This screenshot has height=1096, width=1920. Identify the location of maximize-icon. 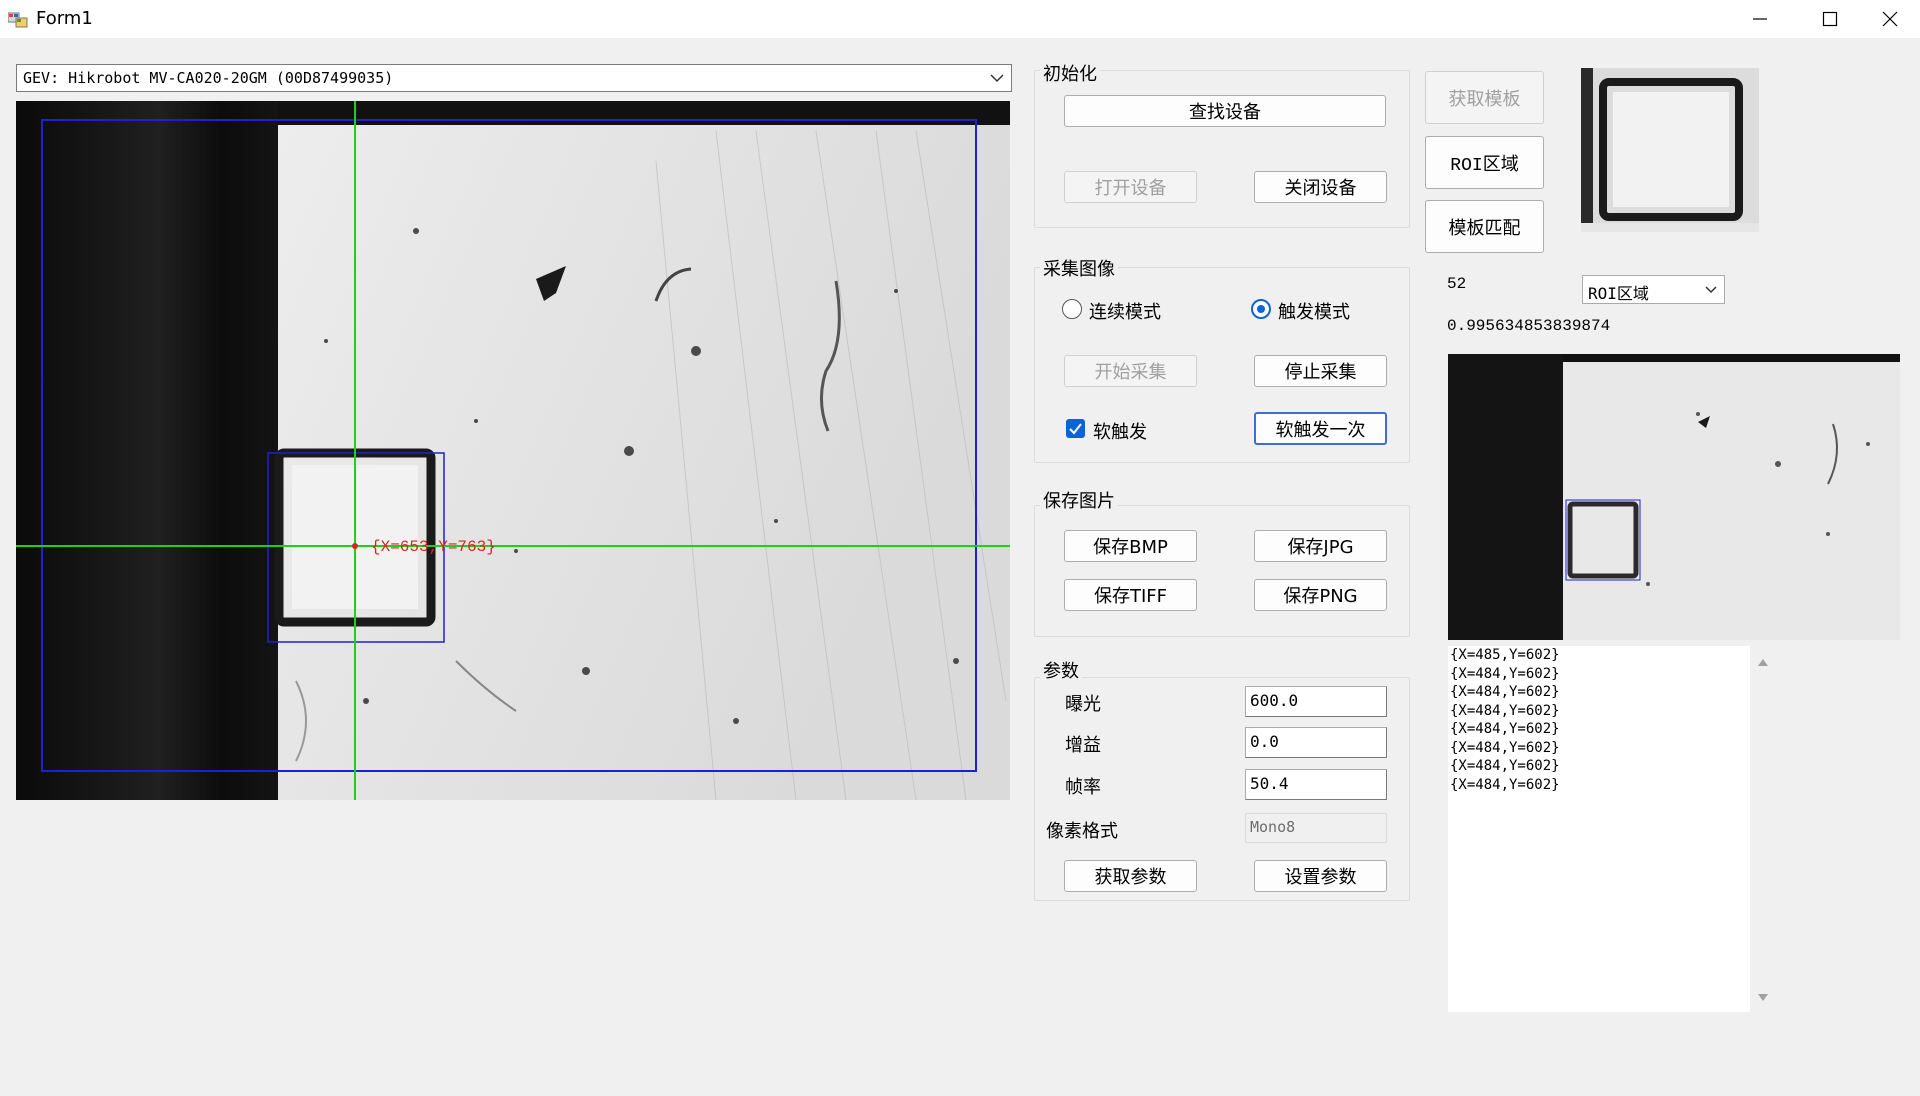
(1830, 19).